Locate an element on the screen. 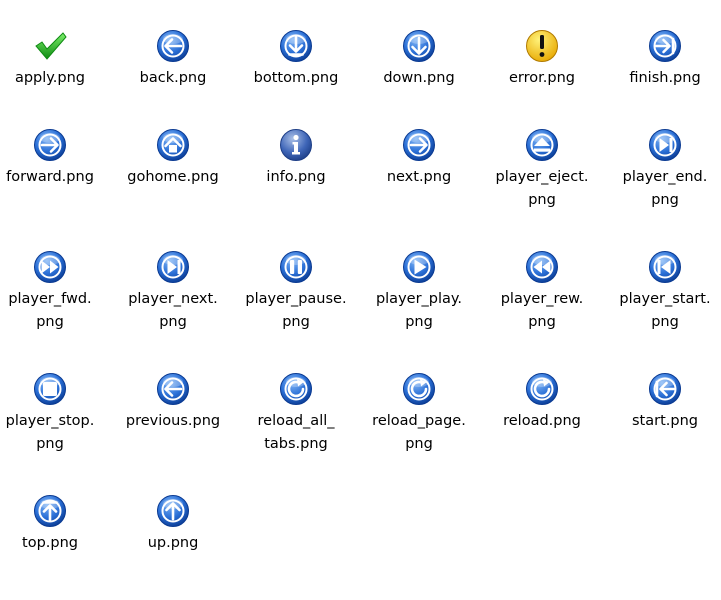  file-name: down.png is located at coordinates (418, 78).